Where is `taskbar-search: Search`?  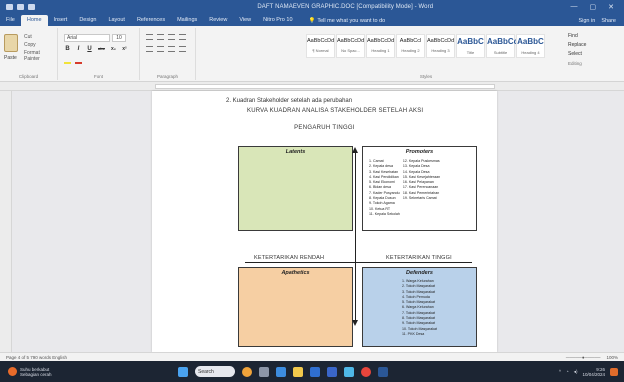 taskbar-search: Search is located at coordinates (215, 371).